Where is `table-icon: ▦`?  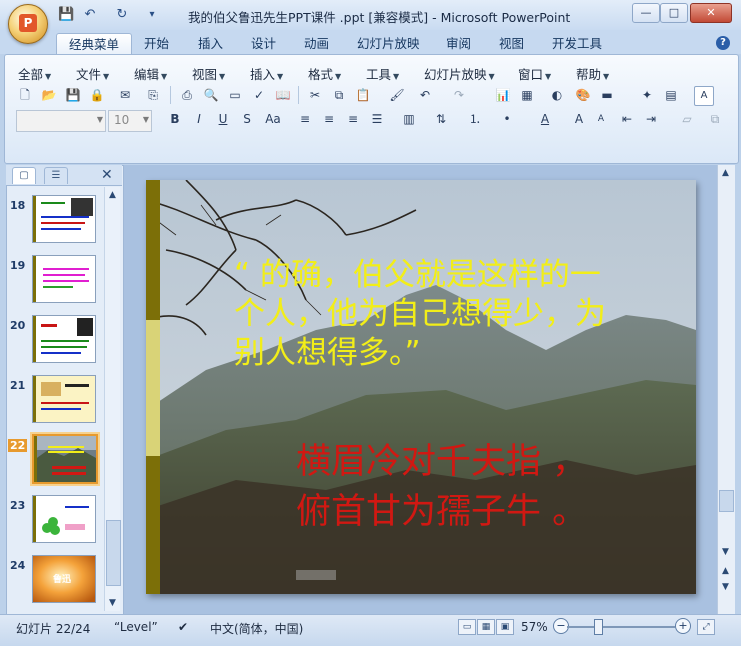 table-icon: ▦ is located at coordinates (527, 95).